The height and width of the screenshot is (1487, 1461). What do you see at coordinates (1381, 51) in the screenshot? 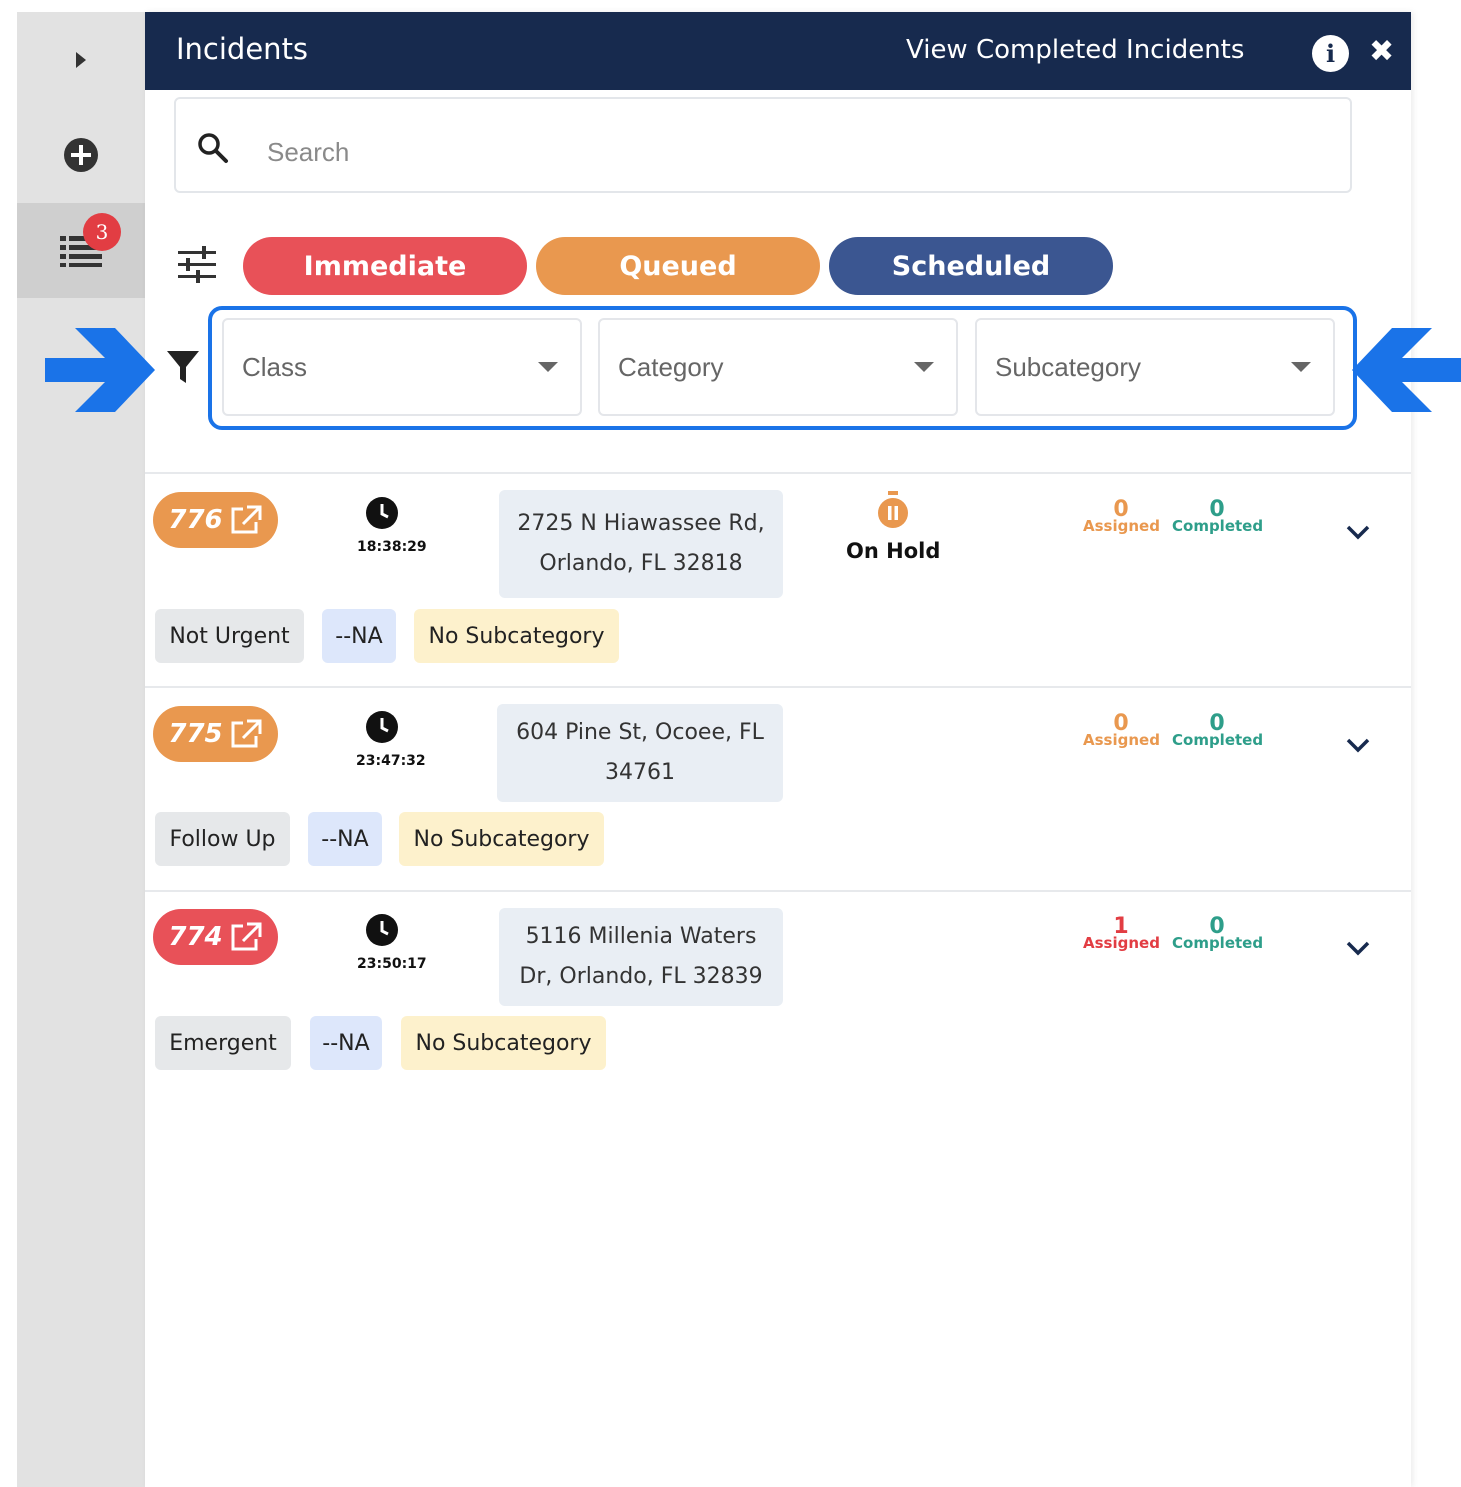
I see `close-icon: ✖` at bounding box center [1381, 51].